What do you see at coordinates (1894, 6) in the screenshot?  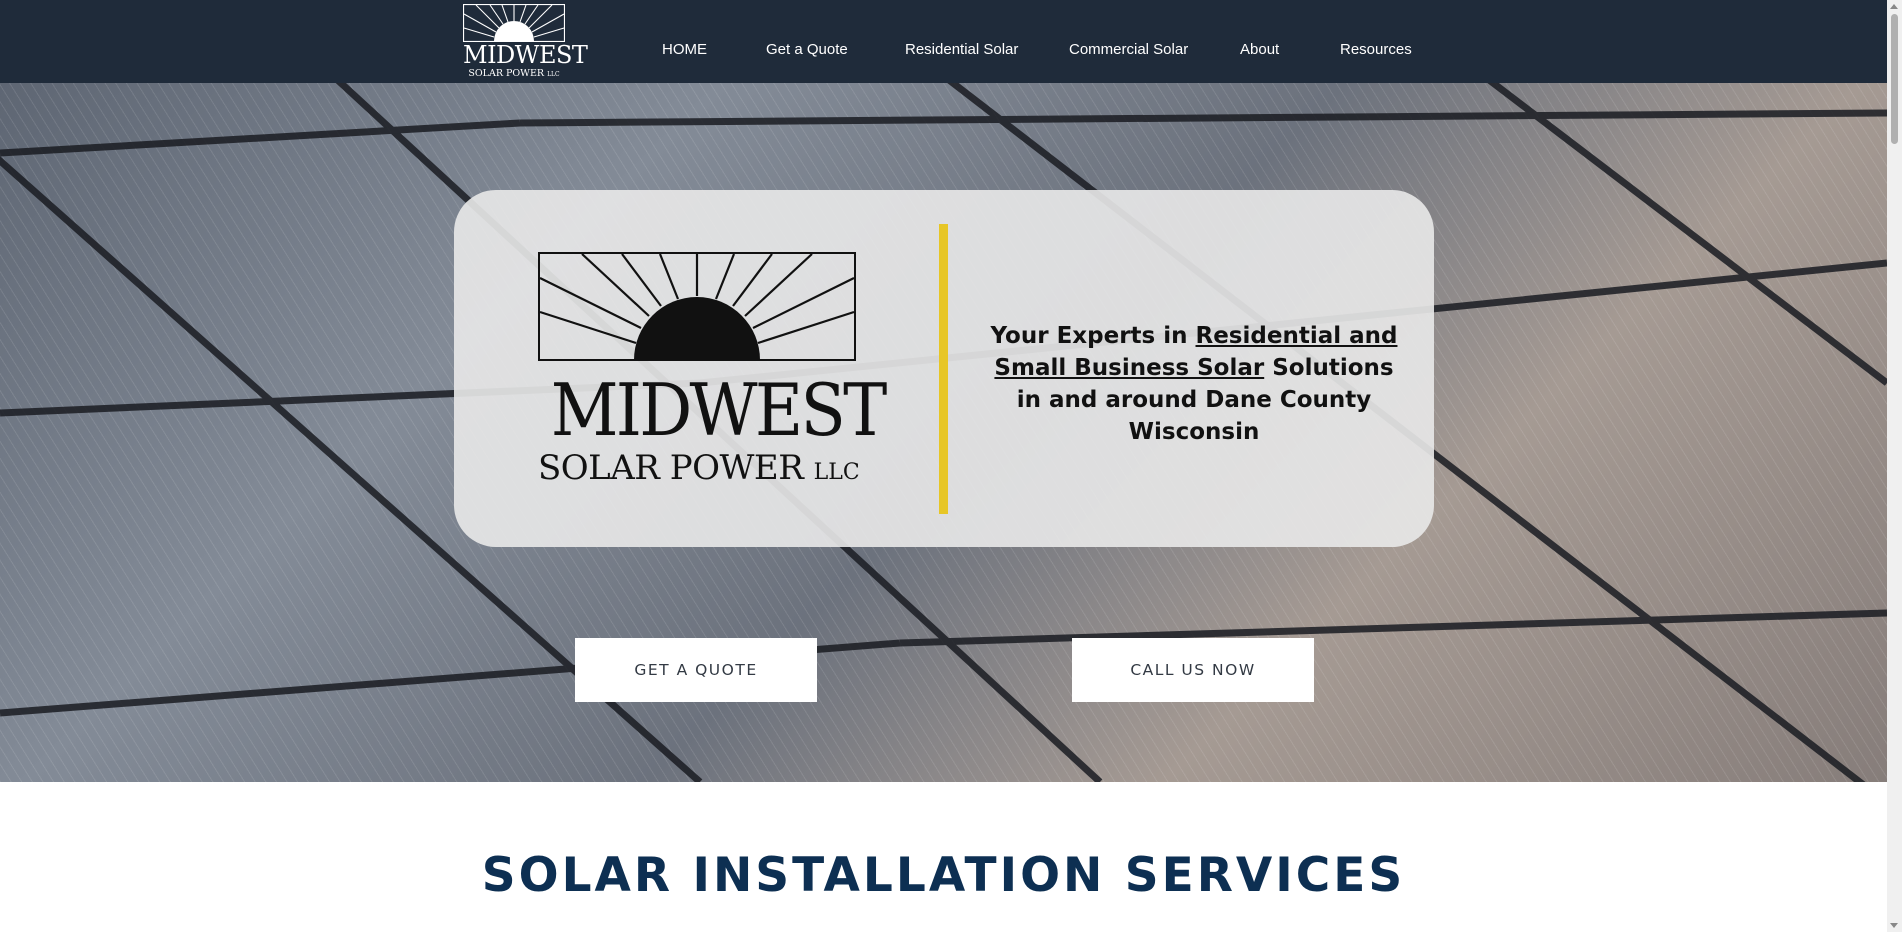 I see `scroll-up-icon` at bounding box center [1894, 6].